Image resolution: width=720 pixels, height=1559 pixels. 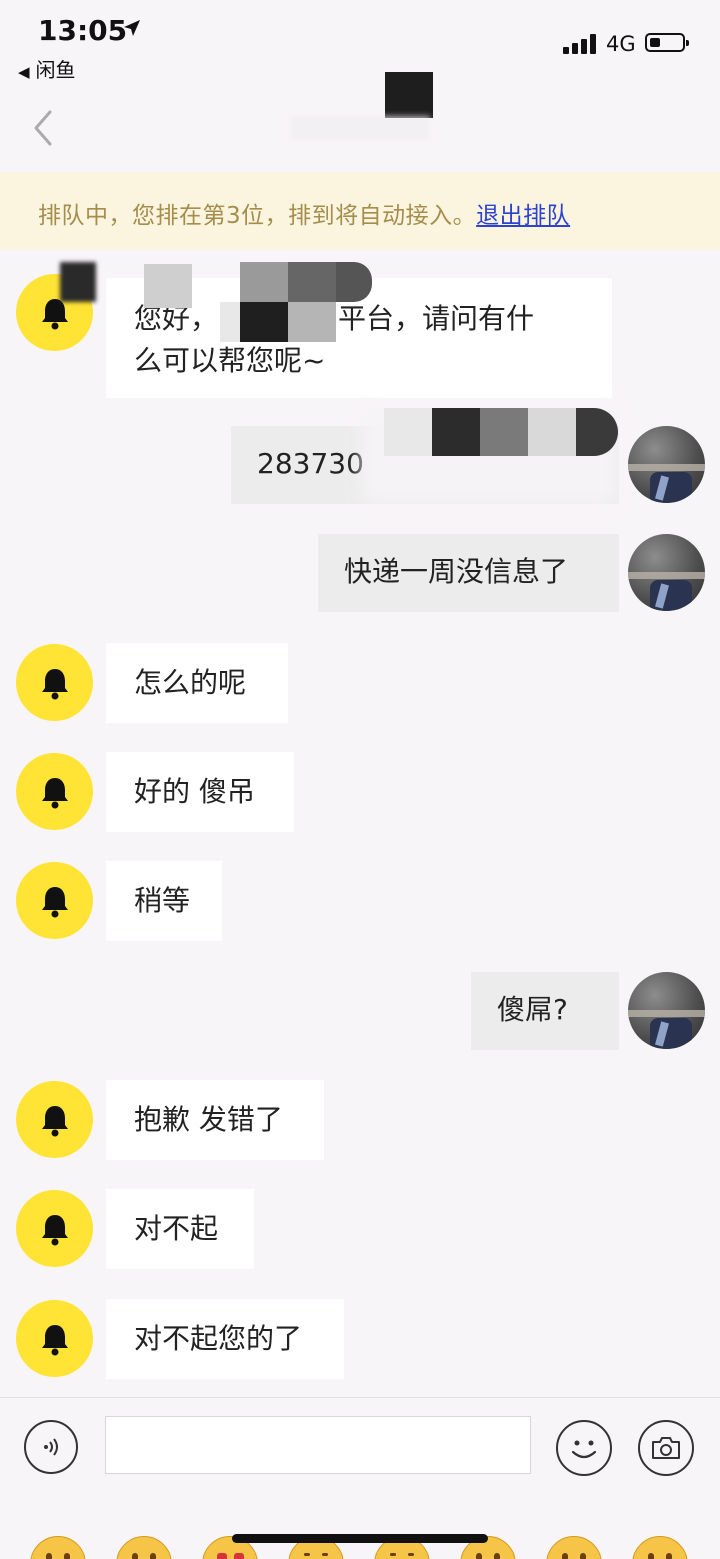 I want to click on message-text: 怎么的呢, so click(x=190, y=682).